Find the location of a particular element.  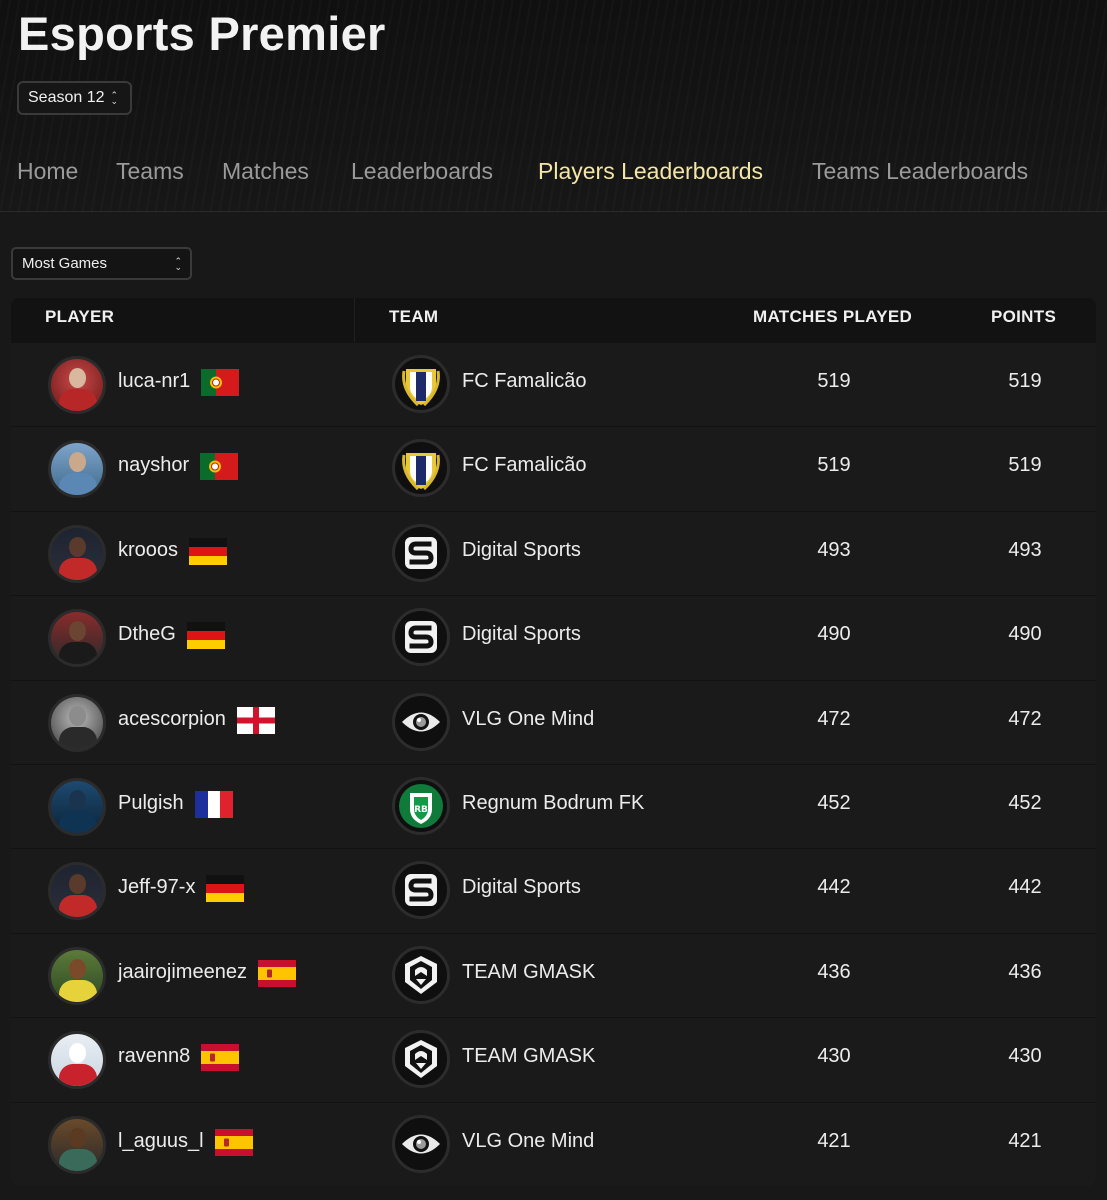

matches-played: 436 is located at coordinates (834, 971).